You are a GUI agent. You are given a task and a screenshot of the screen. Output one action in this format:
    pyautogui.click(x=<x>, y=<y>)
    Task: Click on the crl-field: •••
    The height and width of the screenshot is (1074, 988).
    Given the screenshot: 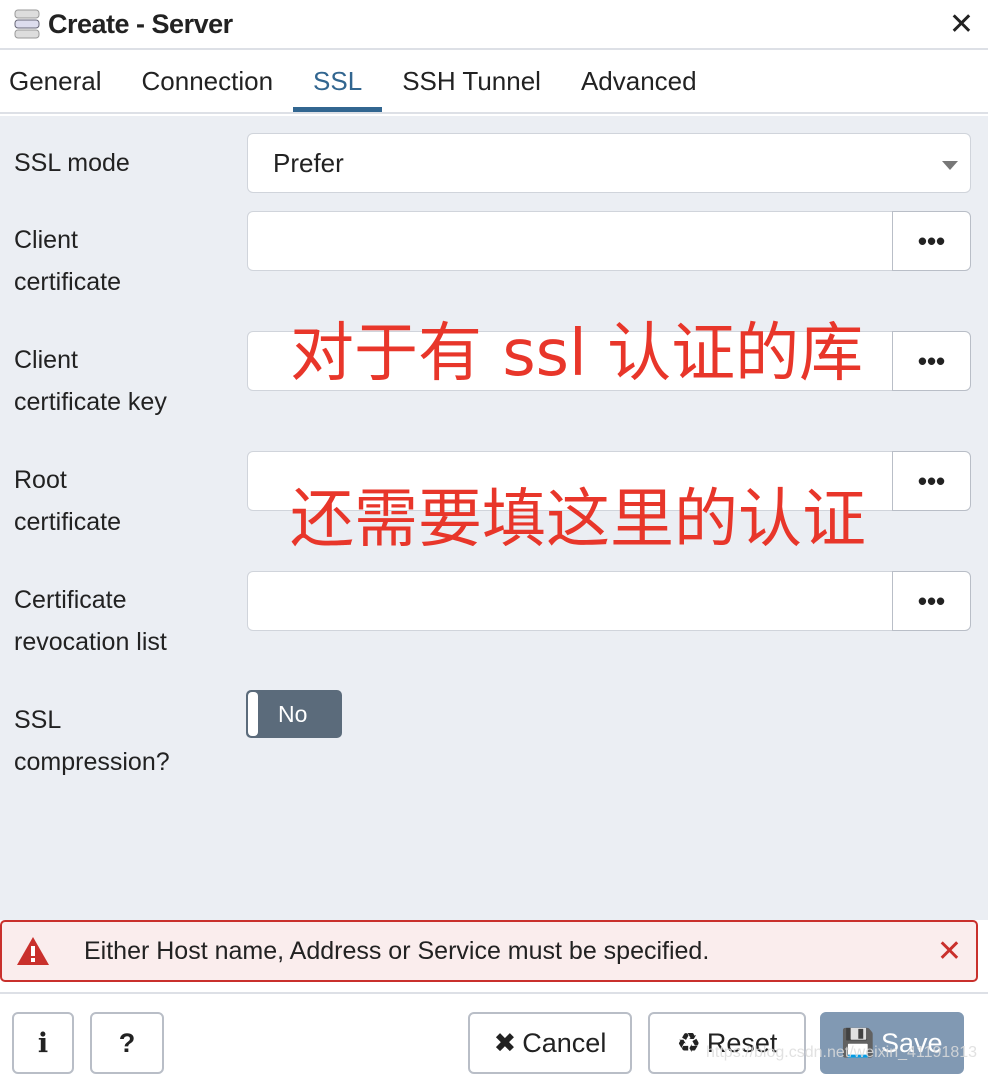 What is the action you would take?
    pyautogui.click(x=609, y=601)
    